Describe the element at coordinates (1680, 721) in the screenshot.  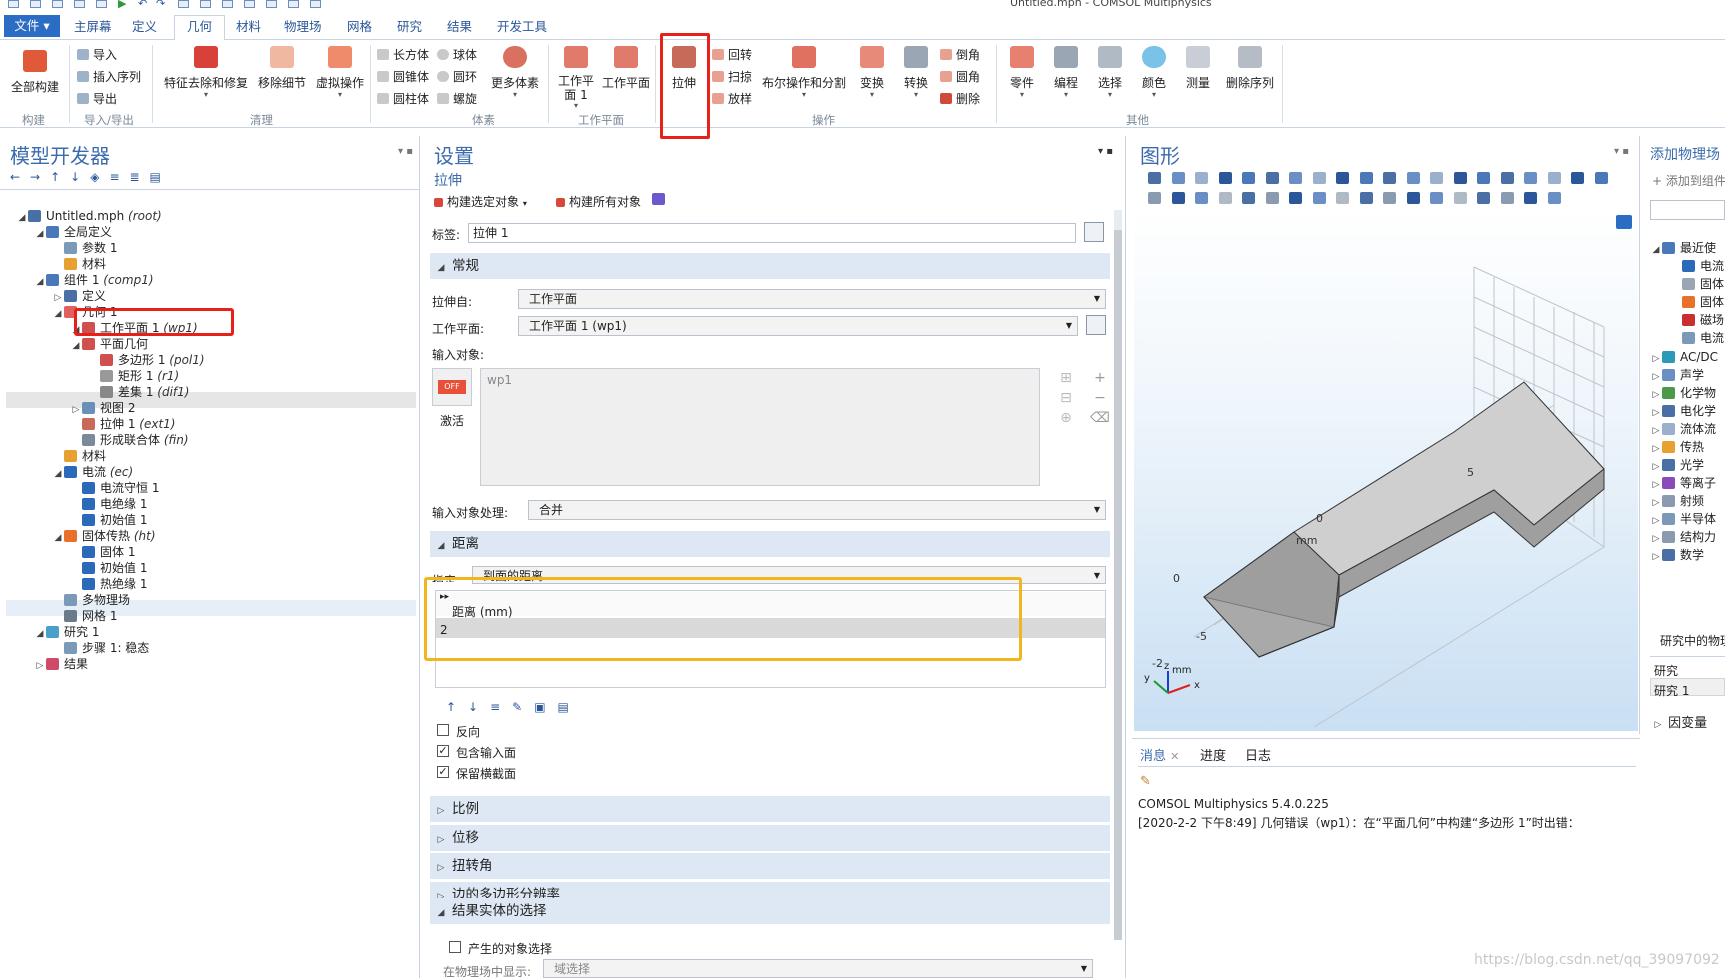
I see `dependent-variables-section: ▷ 因变量` at that location.